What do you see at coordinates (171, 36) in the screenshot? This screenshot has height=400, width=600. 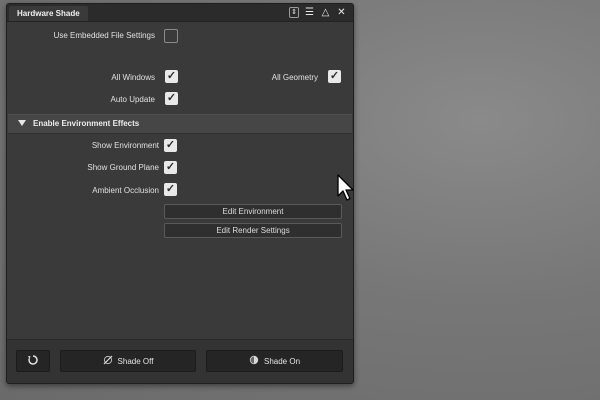 I see `use-embedded-file-settings-checkbox` at bounding box center [171, 36].